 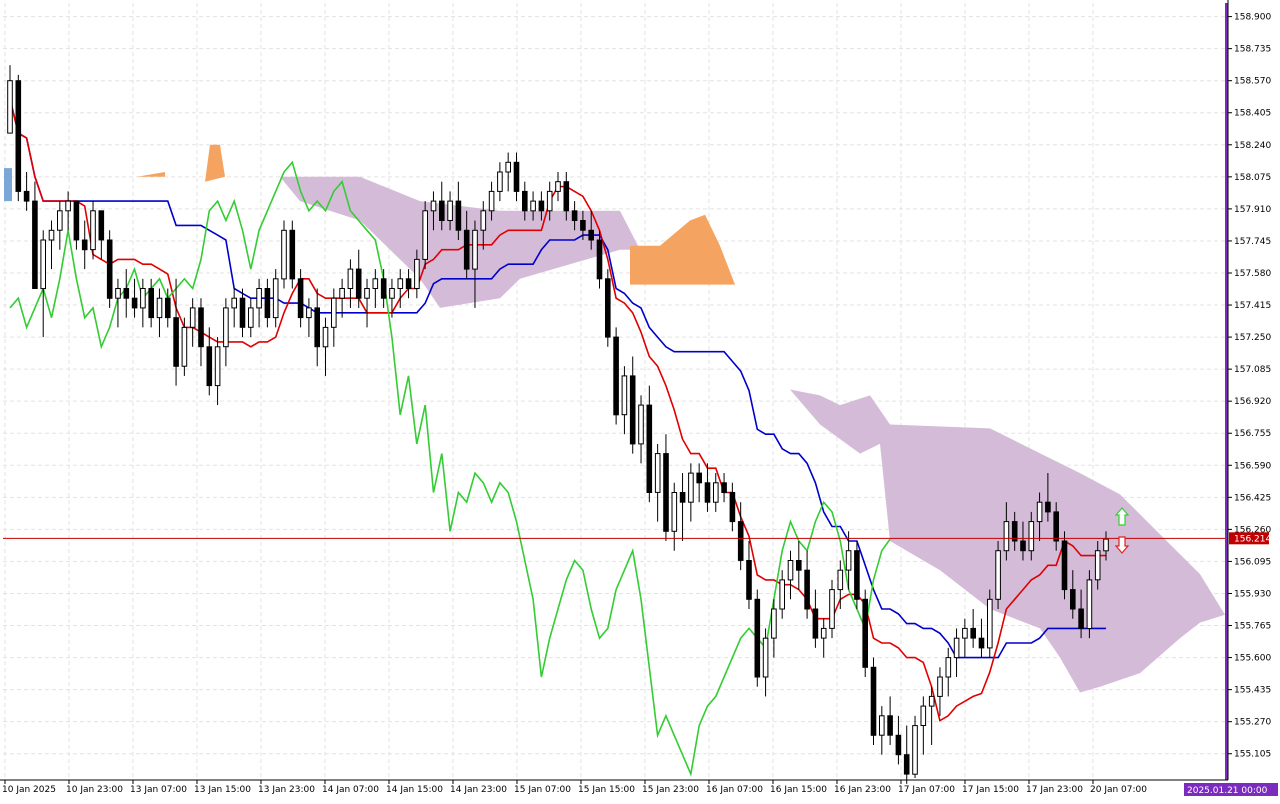 What do you see at coordinates (1252, 306) in the screenshot?
I see `y-tick-label: 157.415` at bounding box center [1252, 306].